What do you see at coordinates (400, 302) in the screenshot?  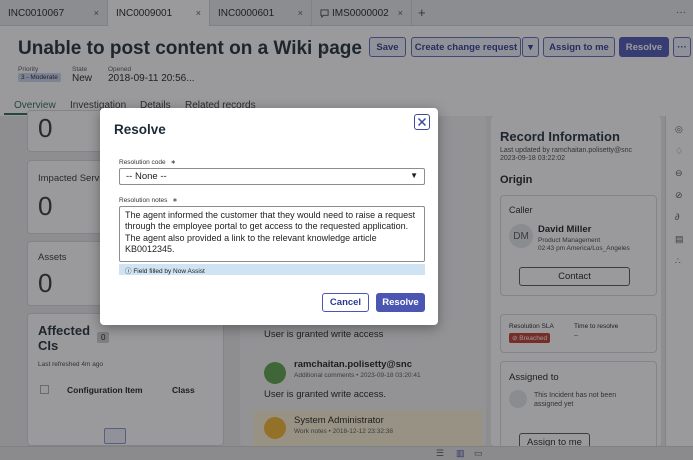 I see `resolve-confirm-button: Resolve` at bounding box center [400, 302].